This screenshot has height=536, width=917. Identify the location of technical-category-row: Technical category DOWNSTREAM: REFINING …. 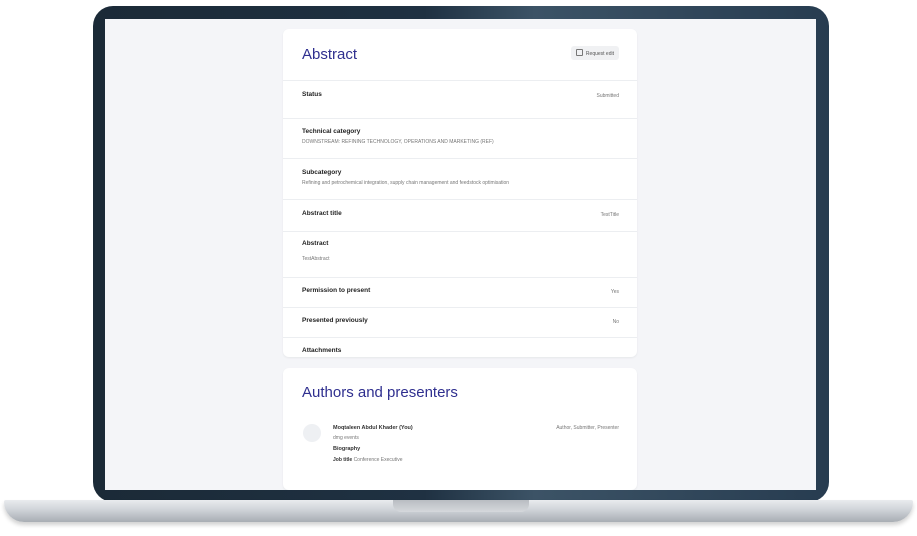
(460, 138).